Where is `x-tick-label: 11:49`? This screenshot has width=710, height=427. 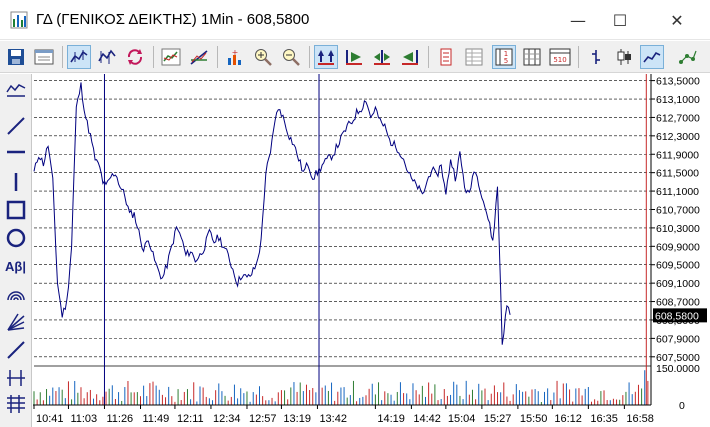 x-tick-label: 11:49 is located at coordinates (155, 419).